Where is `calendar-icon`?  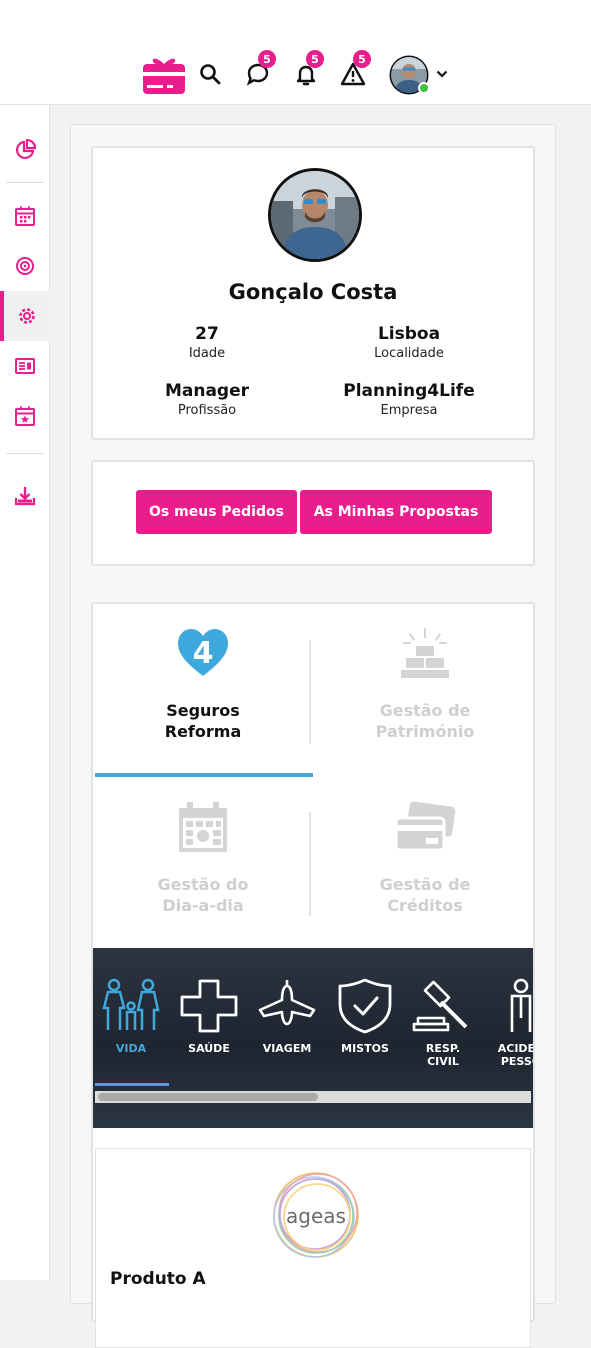
calendar-icon is located at coordinates (25, 216).